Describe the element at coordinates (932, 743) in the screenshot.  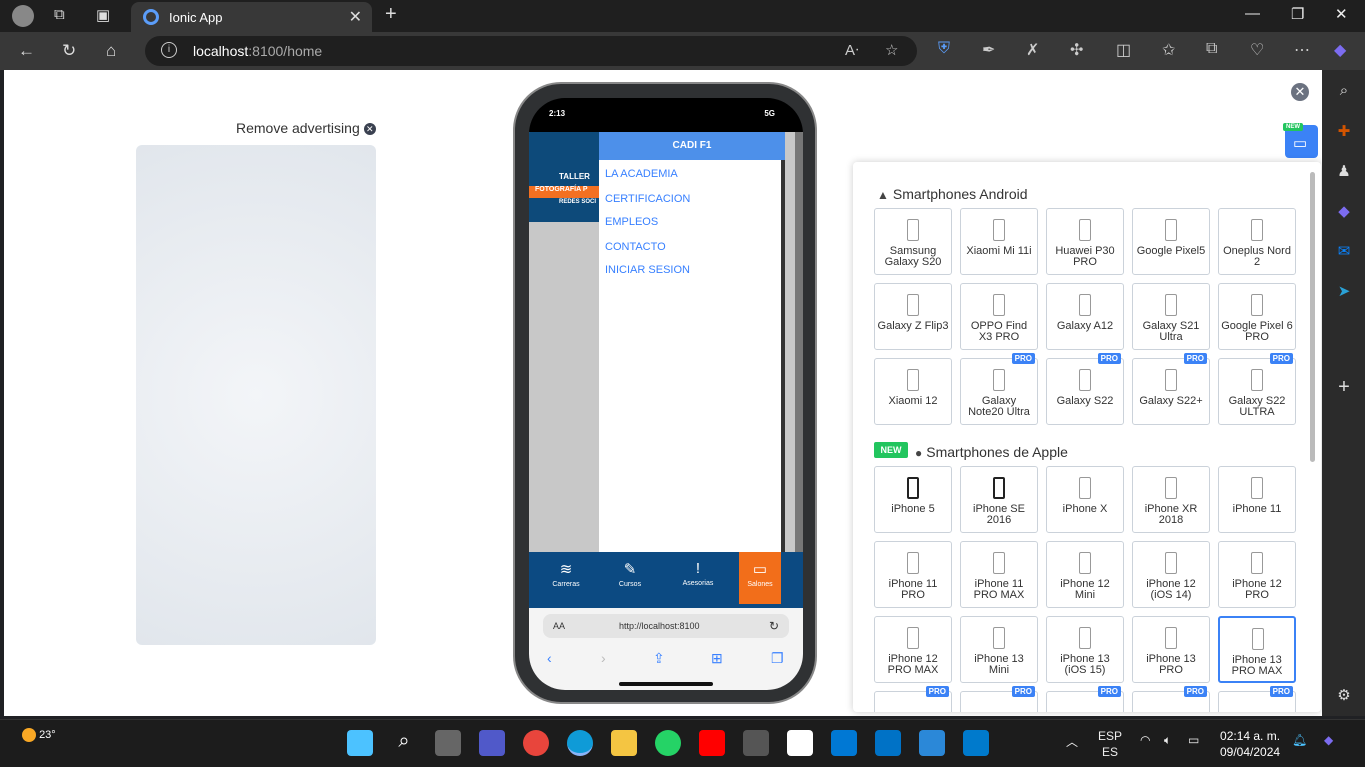
I see `photos-icon` at that location.